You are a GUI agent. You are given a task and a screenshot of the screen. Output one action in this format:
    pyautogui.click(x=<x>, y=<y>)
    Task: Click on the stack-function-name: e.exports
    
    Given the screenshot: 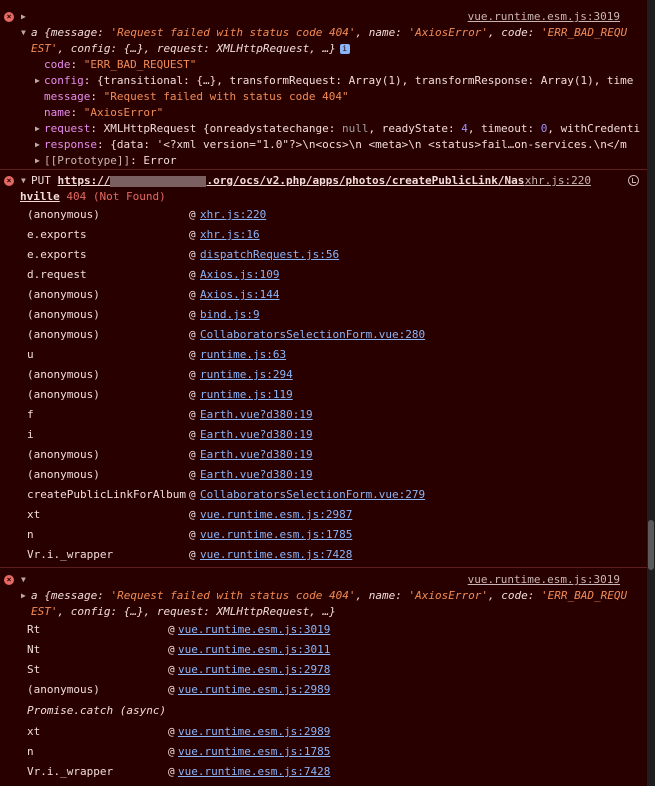 What is the action you would take?
    pyautogui.click(x=57, y=234)
    